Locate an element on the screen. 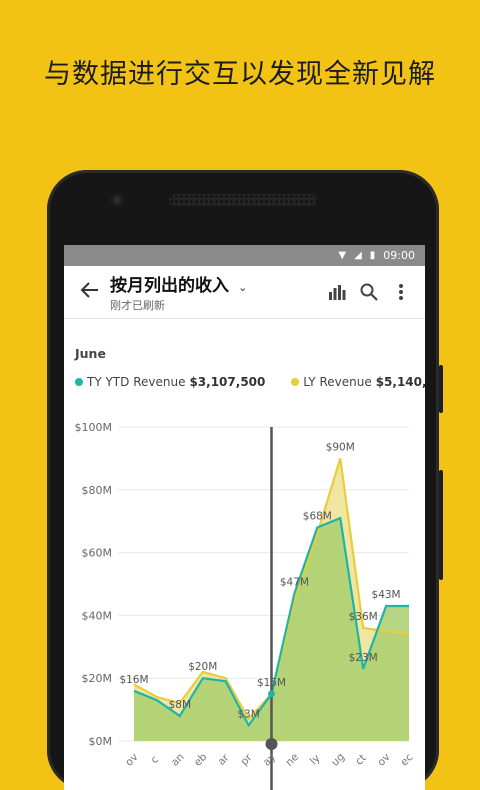 This screenshot has height=790, width=480. legend-value-ly: $5,140,4 is located at coordinates (400, 382).